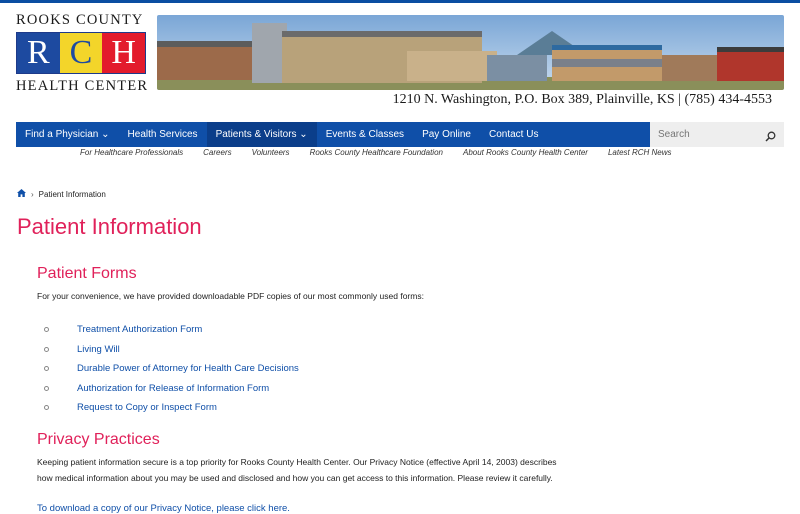 This screenshot has width=800, height=514. Describe the element at coordinates (67, 134) in the screenshot. I see `nav-find-a-physician: Find a Physician ⌄` at that location.